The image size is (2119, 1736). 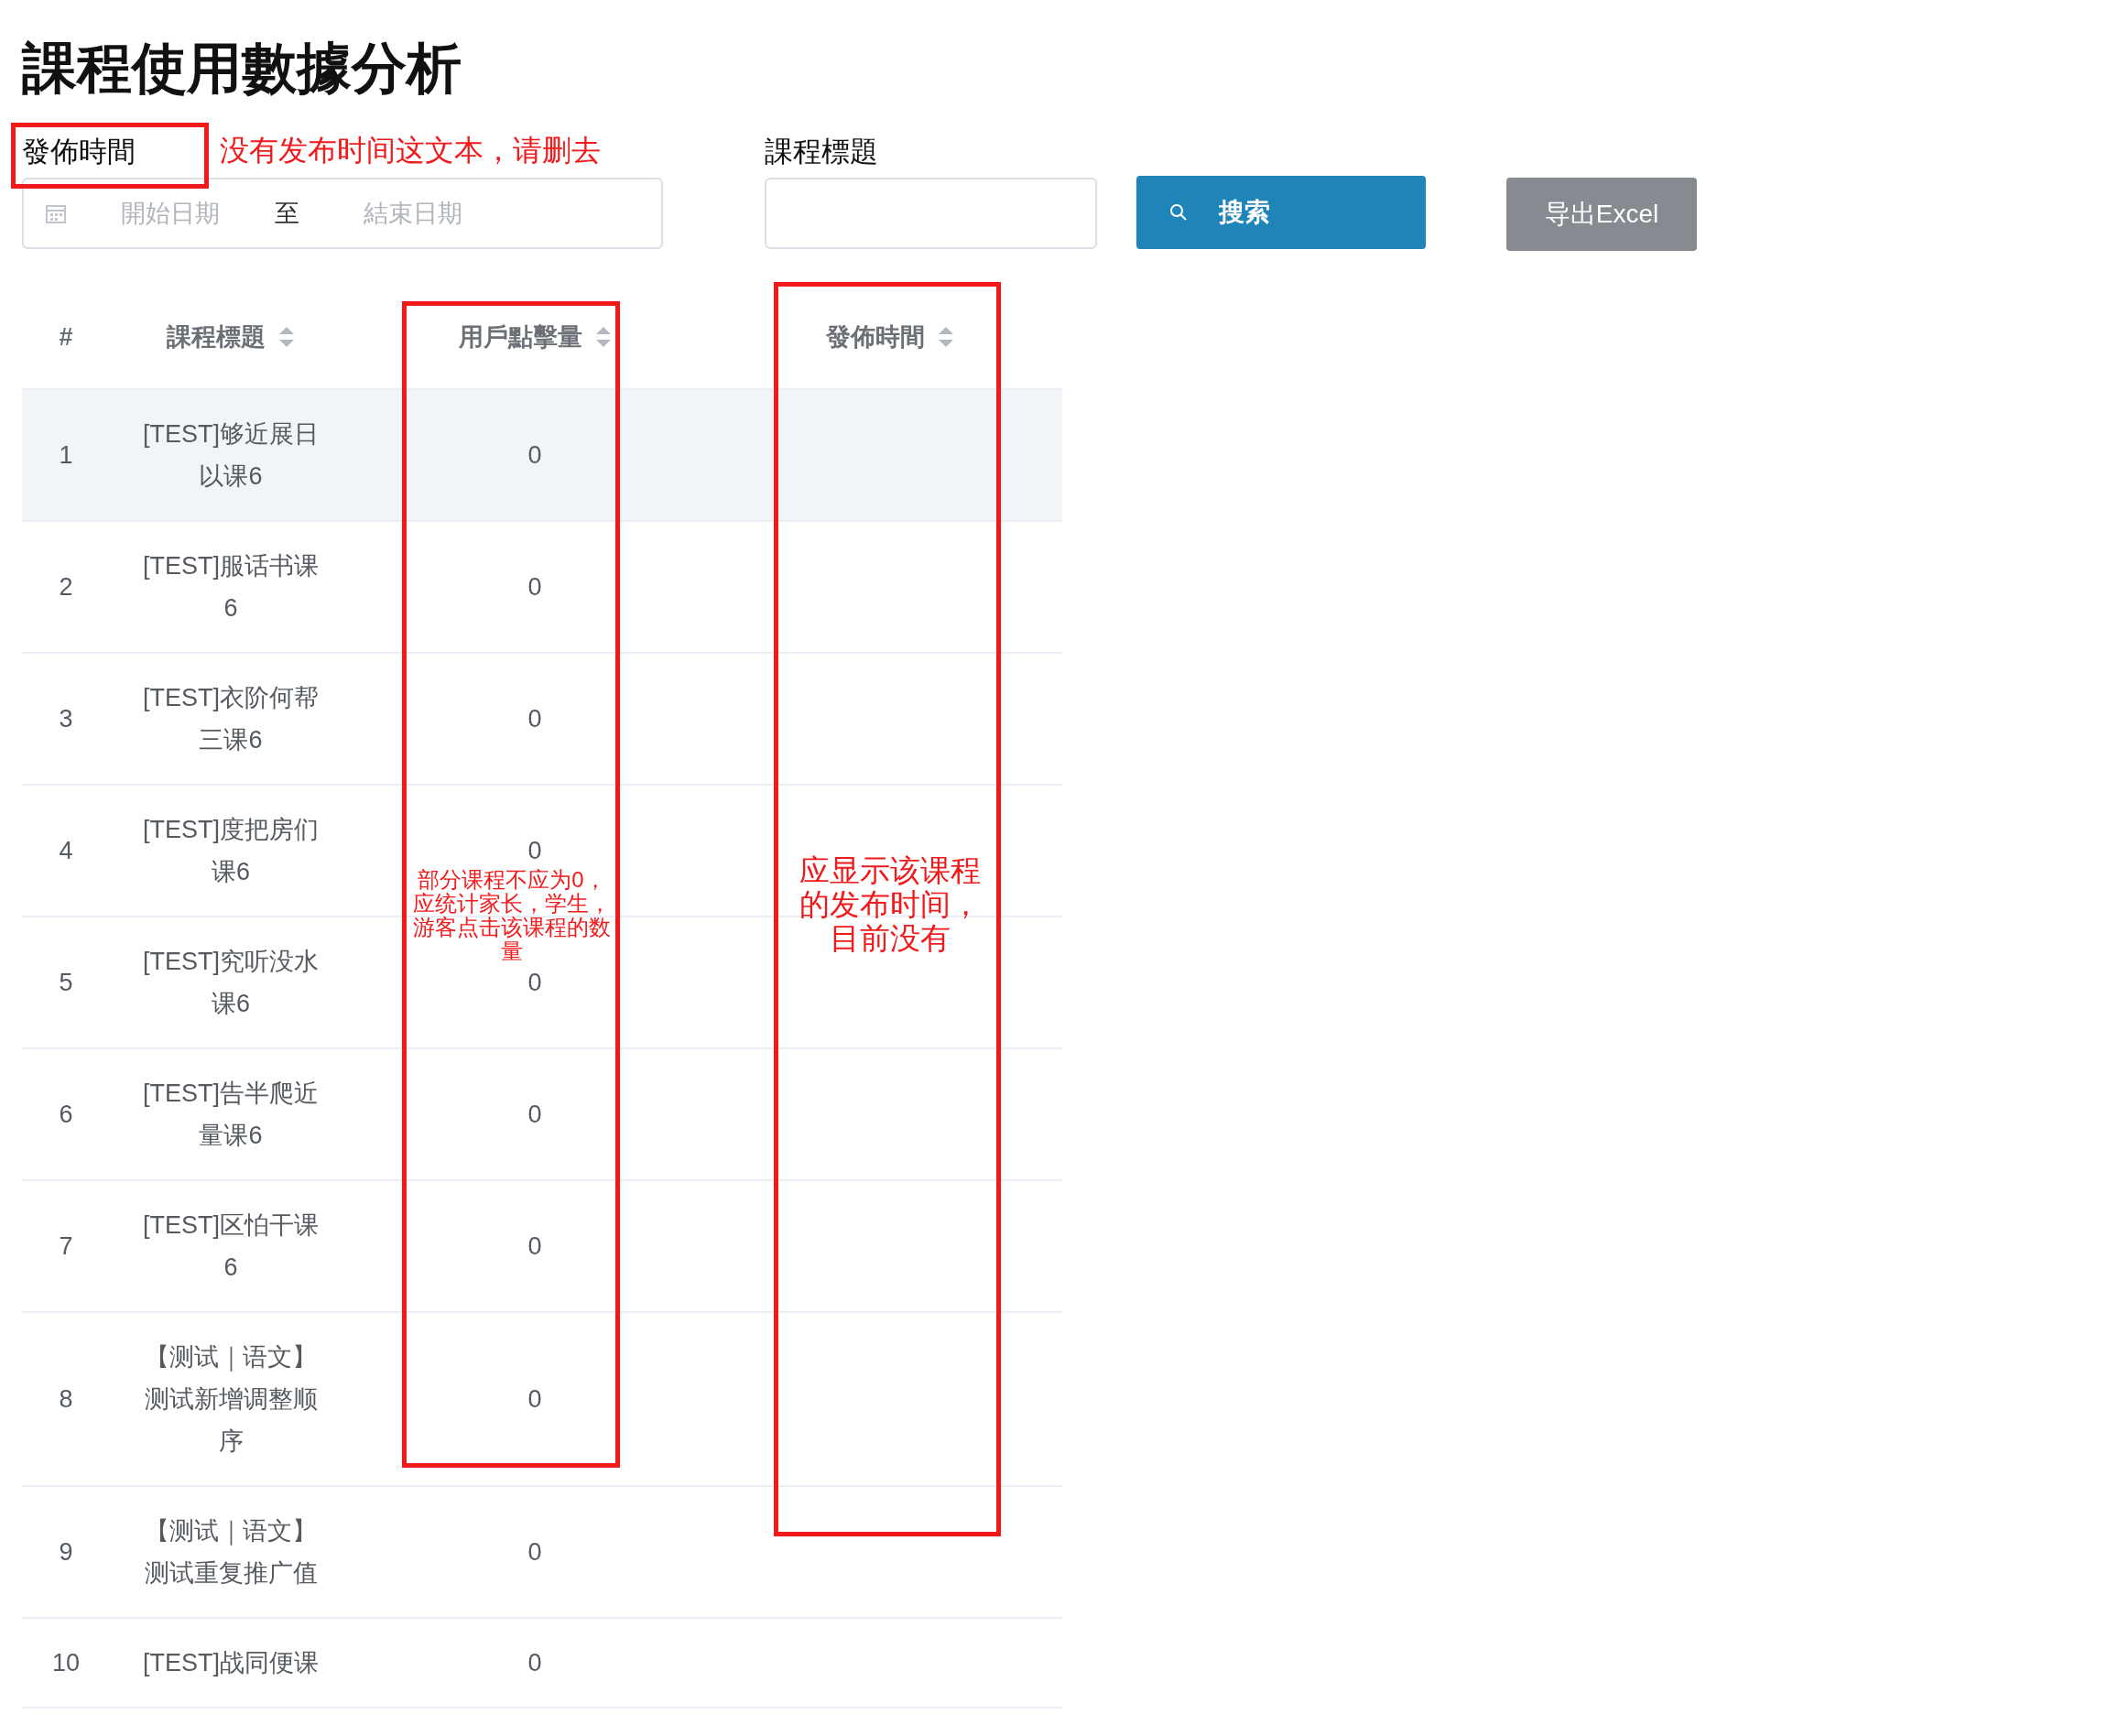 What do you see at coordinates (1178, 213) in the screenshot?
I see `search-icon` at bounding box center [1178, 213].